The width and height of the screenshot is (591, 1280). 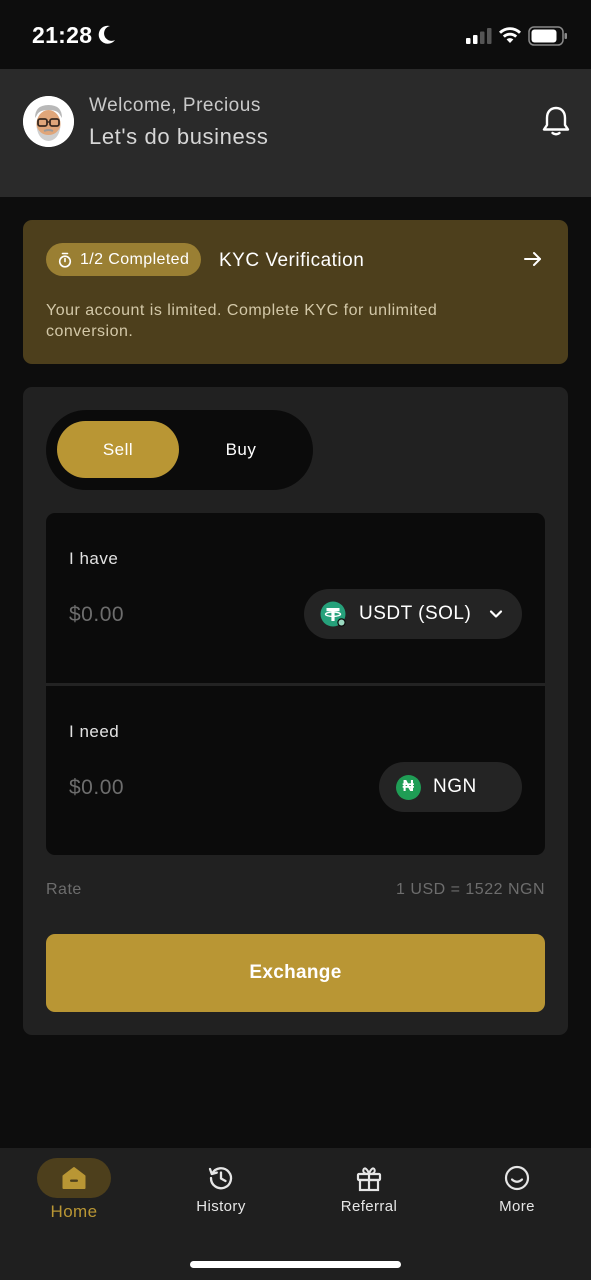 I want to click on tab-history: History, so click(x=221, y=1204).